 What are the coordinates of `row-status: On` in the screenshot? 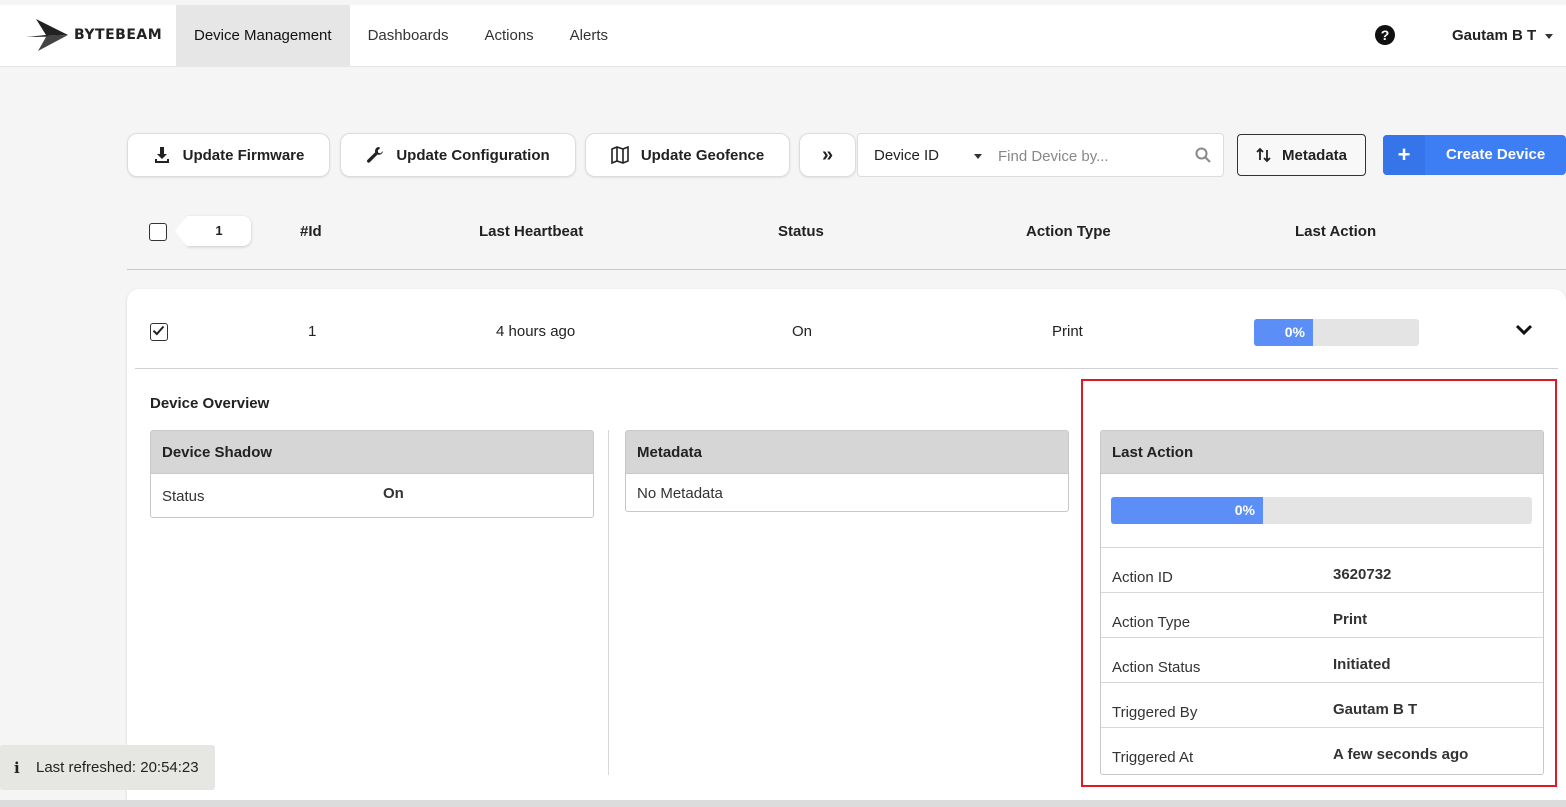 It's located at (802, 331).